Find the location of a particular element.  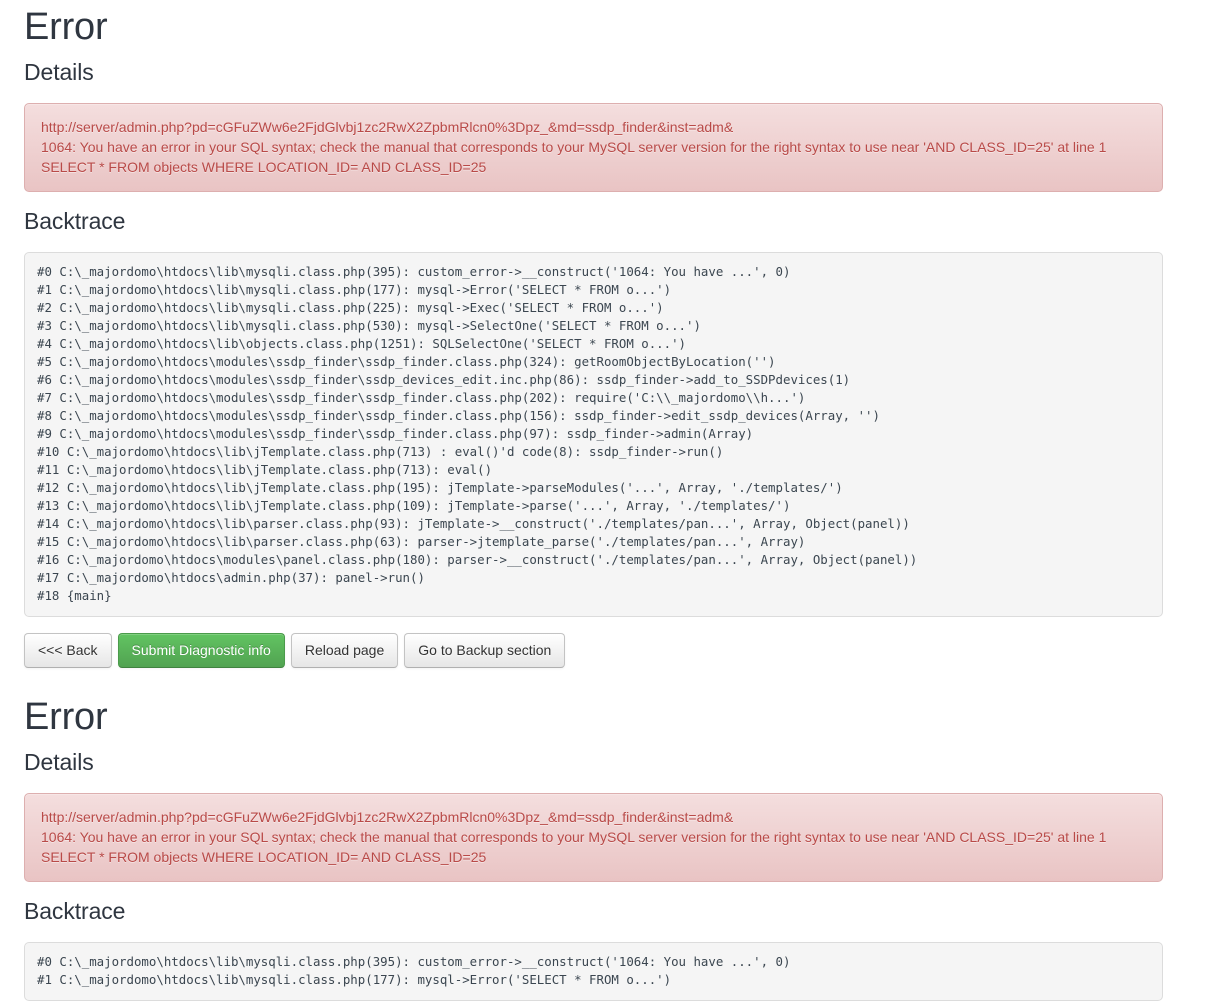

section-divider is located at coordinates (612, 679).